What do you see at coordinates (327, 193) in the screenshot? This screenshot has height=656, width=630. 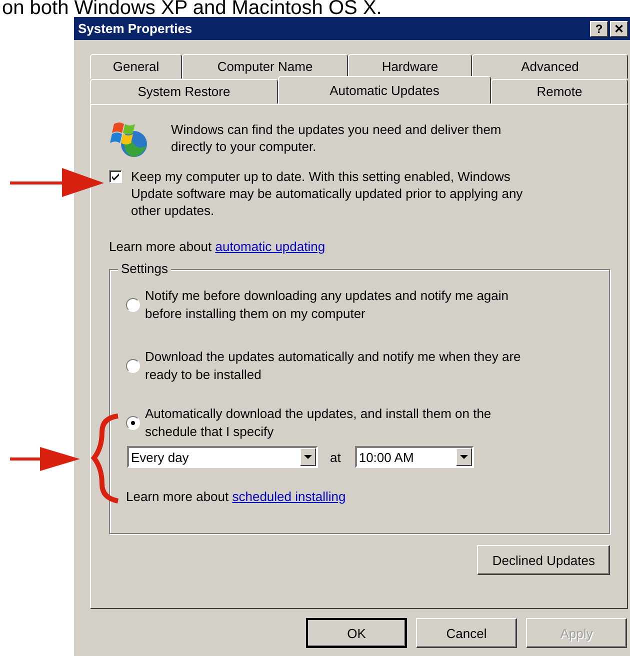 I see `checkbox-label: Keep my computer up to date. With this setting enabled, Windows Update software may be automatically updated prior to applying any other updates.` at bounding box center [327, 193].